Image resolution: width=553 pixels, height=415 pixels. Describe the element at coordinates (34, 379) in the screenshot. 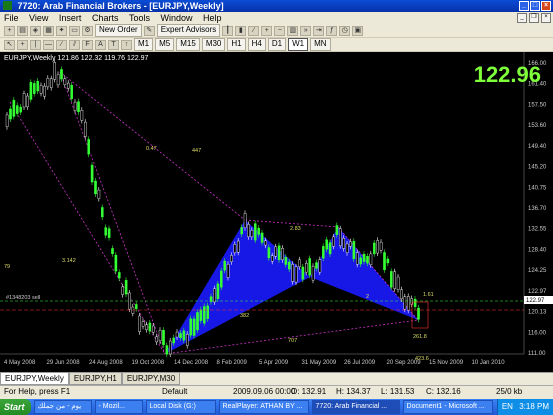

I see `tab-eurjpy-weekly: EURJPY,Weekly` at that location.